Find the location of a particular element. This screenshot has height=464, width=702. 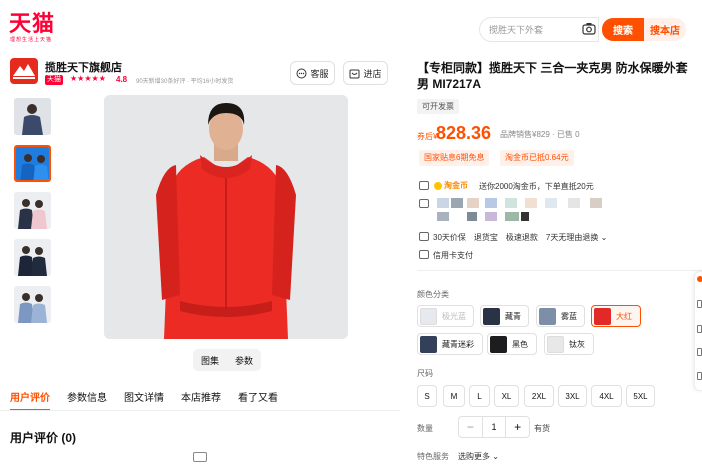

customer-service-button: 客服 is located at coordinates (312, 73).